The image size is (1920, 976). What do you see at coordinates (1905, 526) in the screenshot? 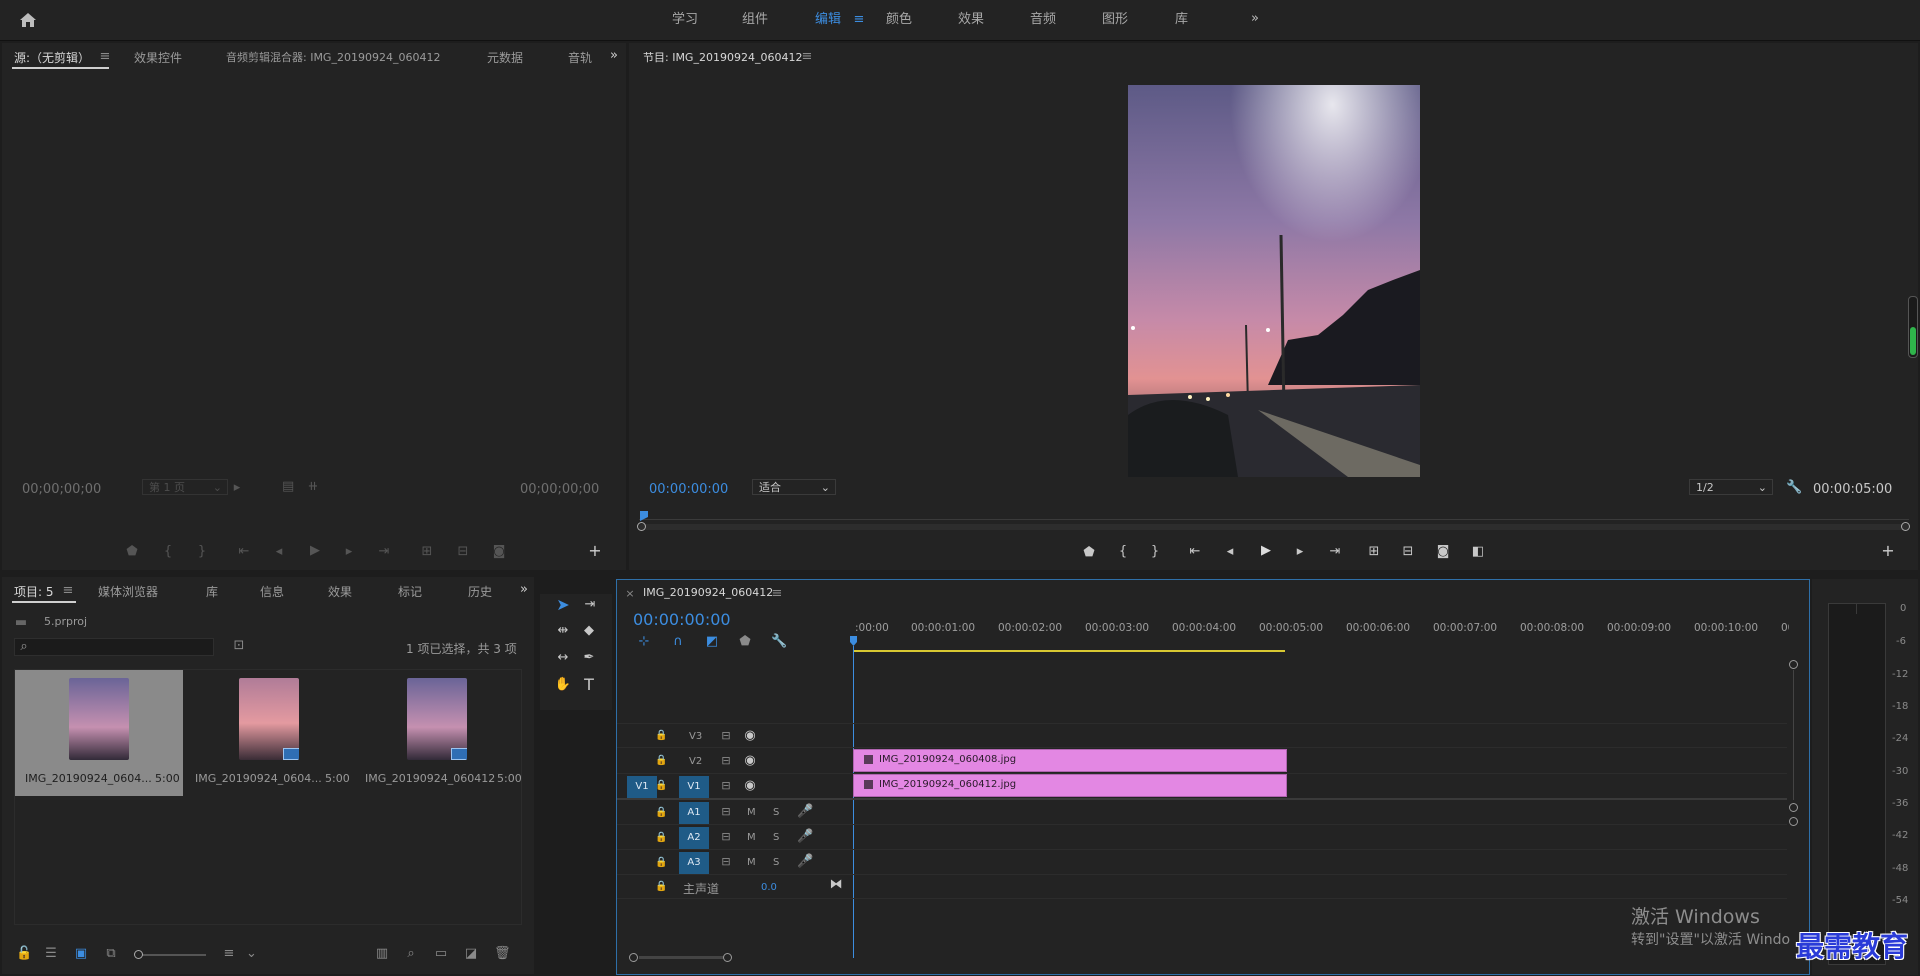
I see `zoom-handle-right` at bounding box center [1905, 526].